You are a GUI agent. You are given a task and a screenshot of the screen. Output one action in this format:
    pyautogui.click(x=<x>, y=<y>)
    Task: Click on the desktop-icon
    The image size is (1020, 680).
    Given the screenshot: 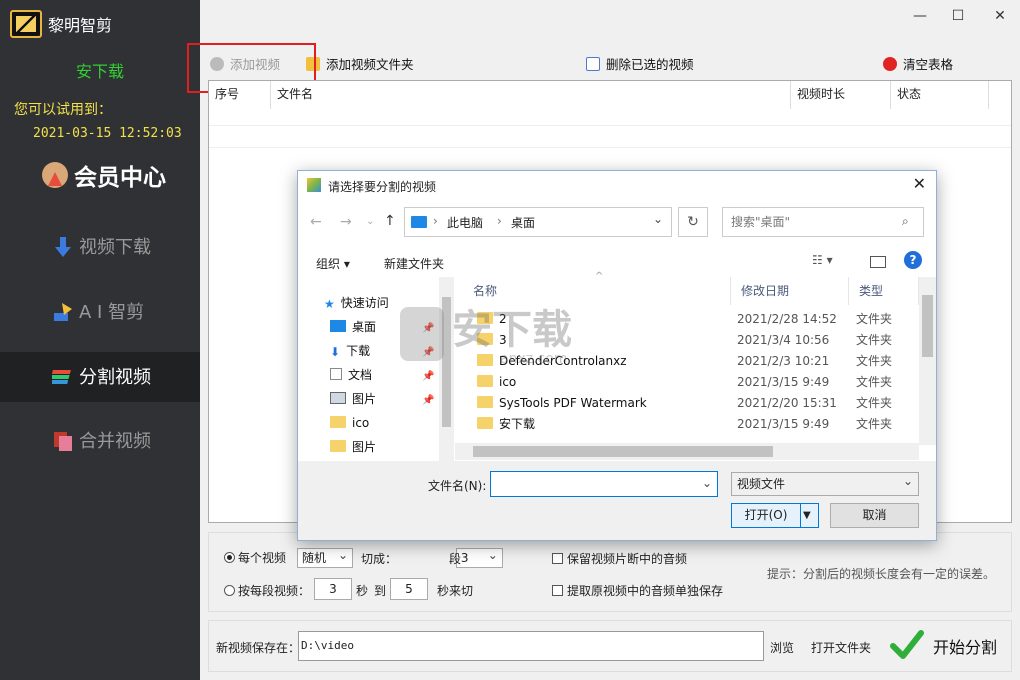 What is the action you would take?
    pyautogui.click(x=338, y=326)
    